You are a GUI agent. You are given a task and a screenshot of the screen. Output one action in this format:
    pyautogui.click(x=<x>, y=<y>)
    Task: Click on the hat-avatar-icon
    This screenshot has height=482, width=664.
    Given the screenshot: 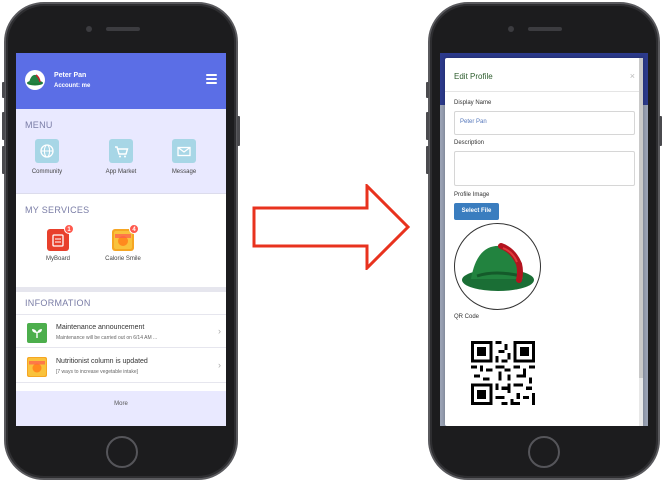 What is the action you would take?
    pyautogui.click(x=35, y=80)
    